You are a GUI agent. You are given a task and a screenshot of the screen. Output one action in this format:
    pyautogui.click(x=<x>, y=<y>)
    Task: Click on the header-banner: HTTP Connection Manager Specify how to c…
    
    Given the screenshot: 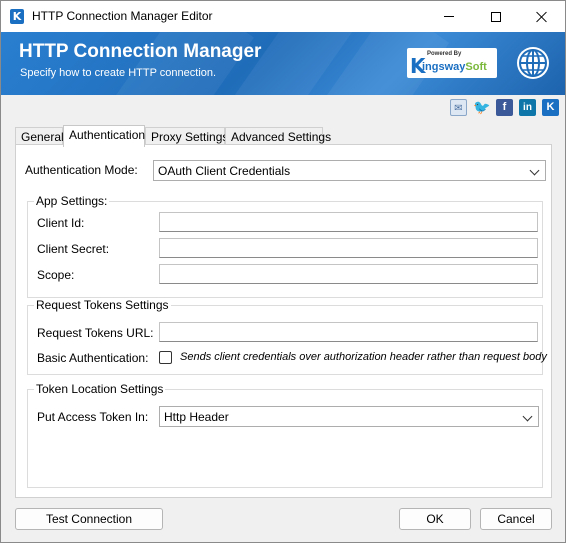 What is the action you would take?
    pyautogui.click(x=283, y=63)
    